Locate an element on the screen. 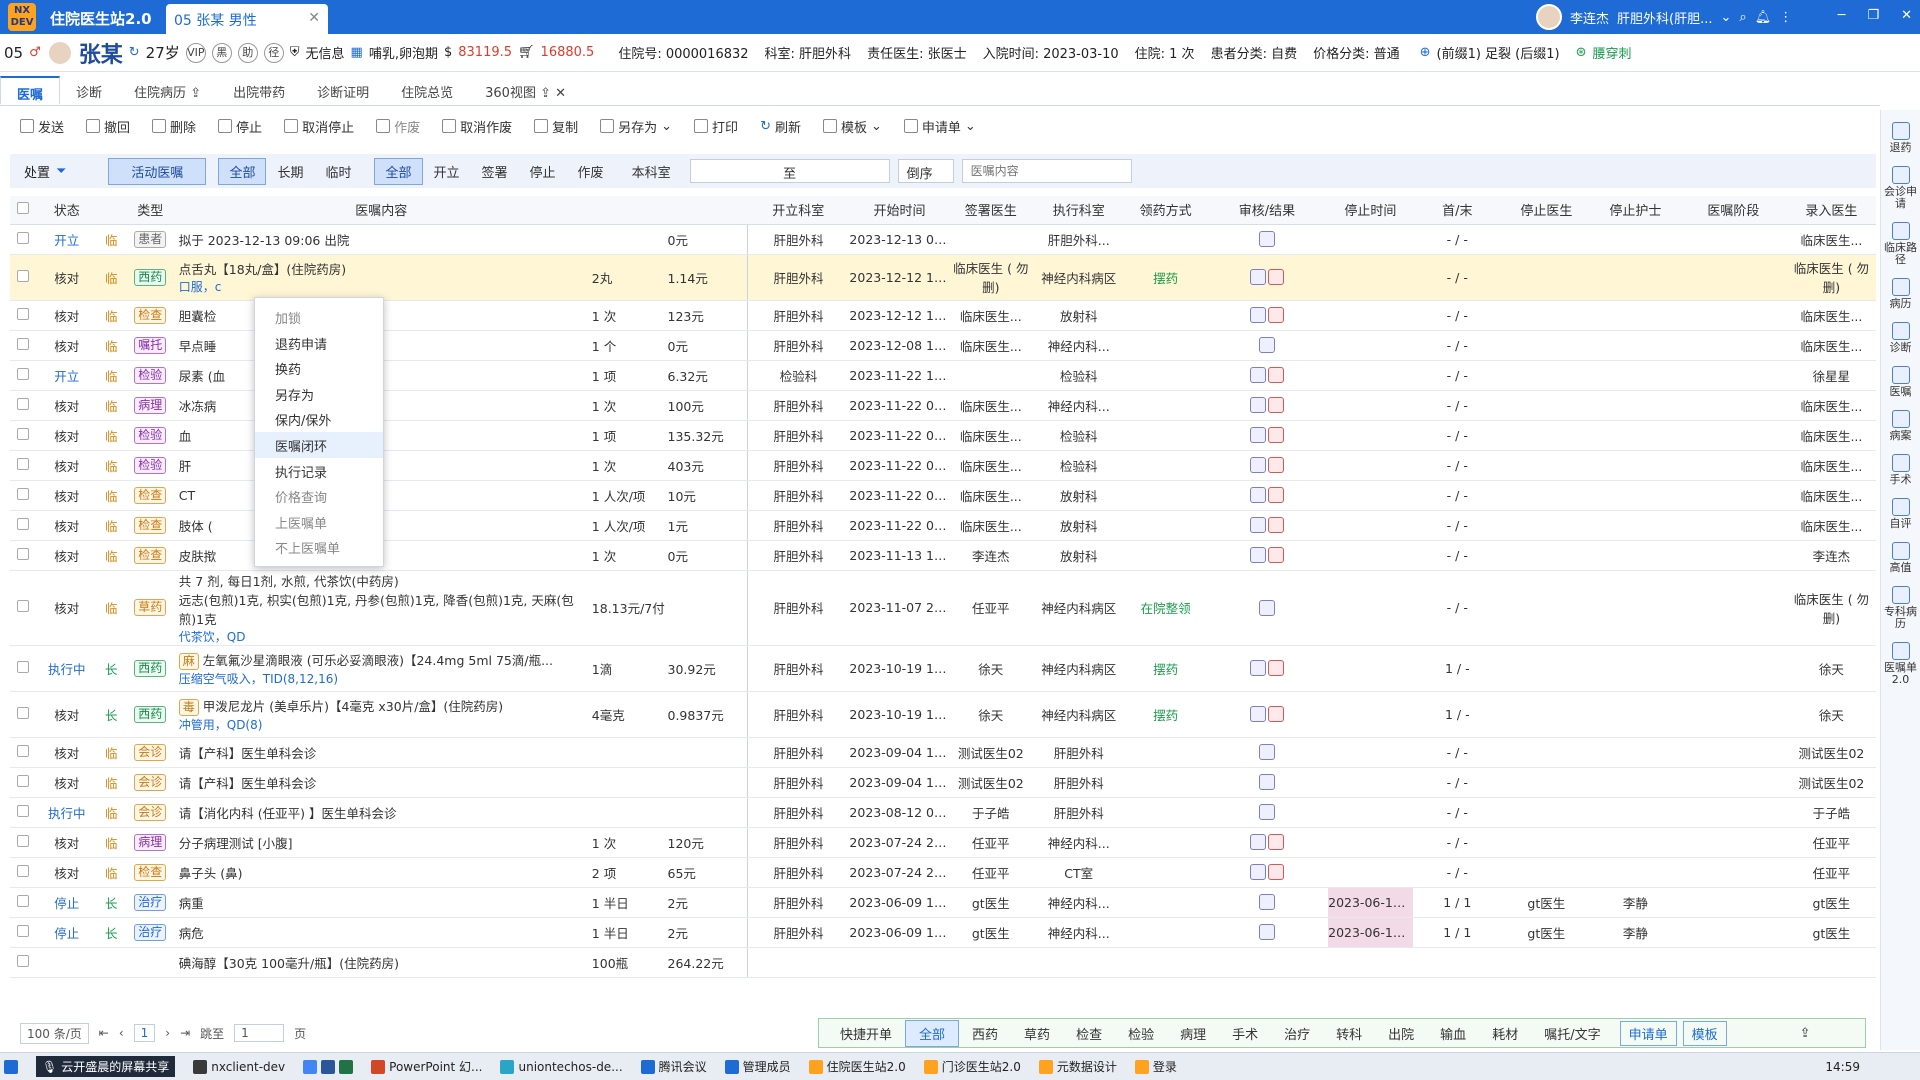 The height and width of the screenshot is (1080, 1920). patient-name: 张某 is located at coordinates (101, 53).